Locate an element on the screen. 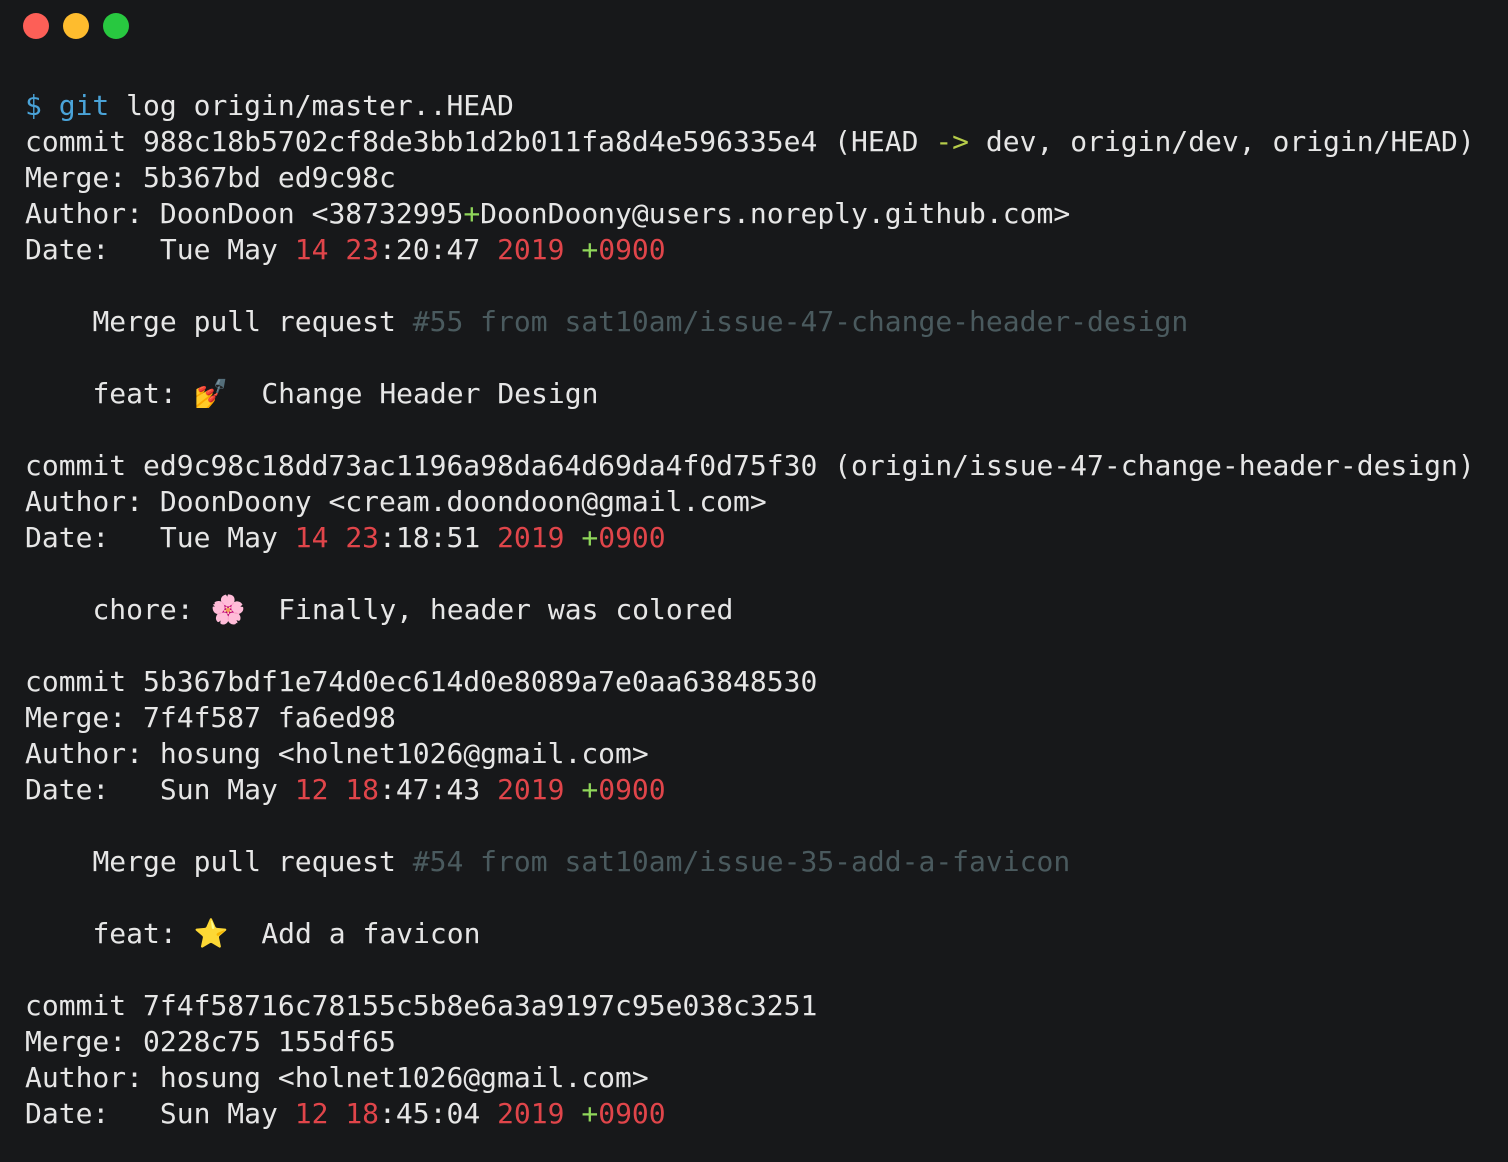  date-line: Date: Sun May 12 18:45:04 2019 +0900 is located at coordinates (766, 1114).